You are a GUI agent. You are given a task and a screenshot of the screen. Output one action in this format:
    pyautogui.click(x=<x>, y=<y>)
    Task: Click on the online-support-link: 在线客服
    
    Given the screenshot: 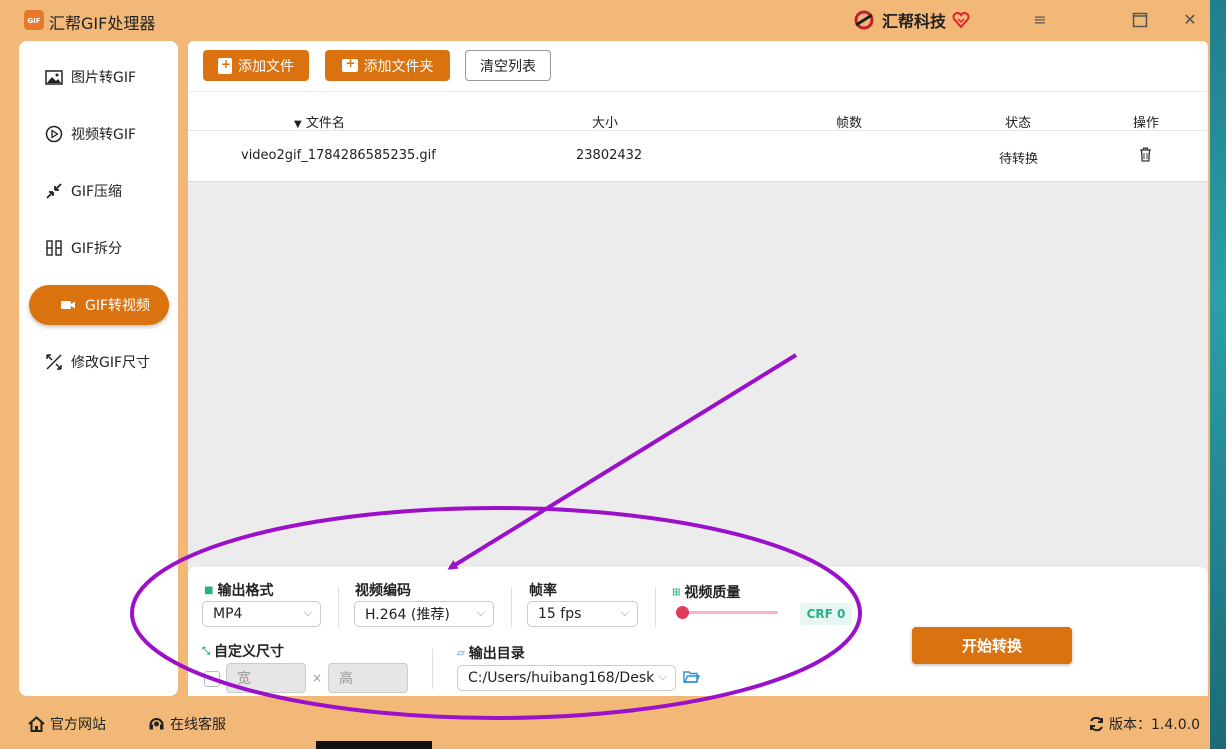 What is the action you would take?
    pyautogui.click(x=187, y=724)
    